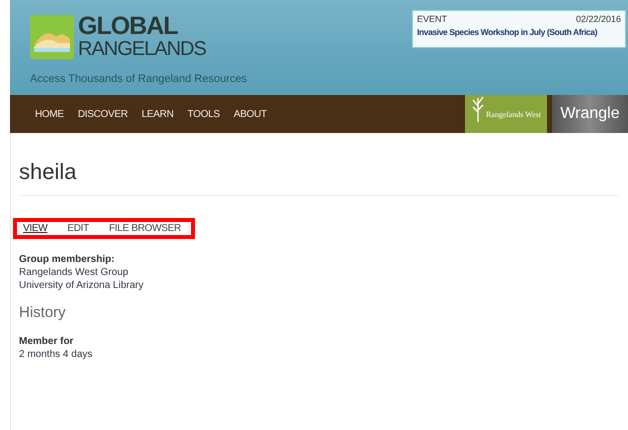  Describe the element at coordinates (81, 285) in the screenshot. I see `group-name: University of Arizona Library` at that location.